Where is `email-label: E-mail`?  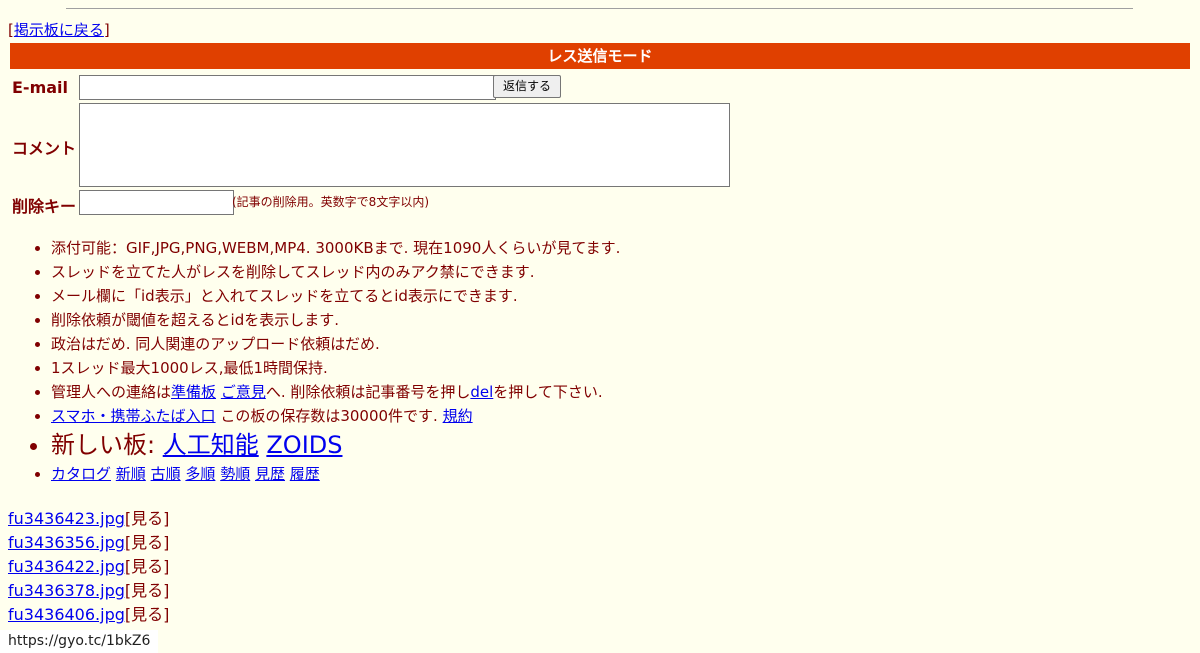 email-label: E-mail is located at coordinates (40, 87).